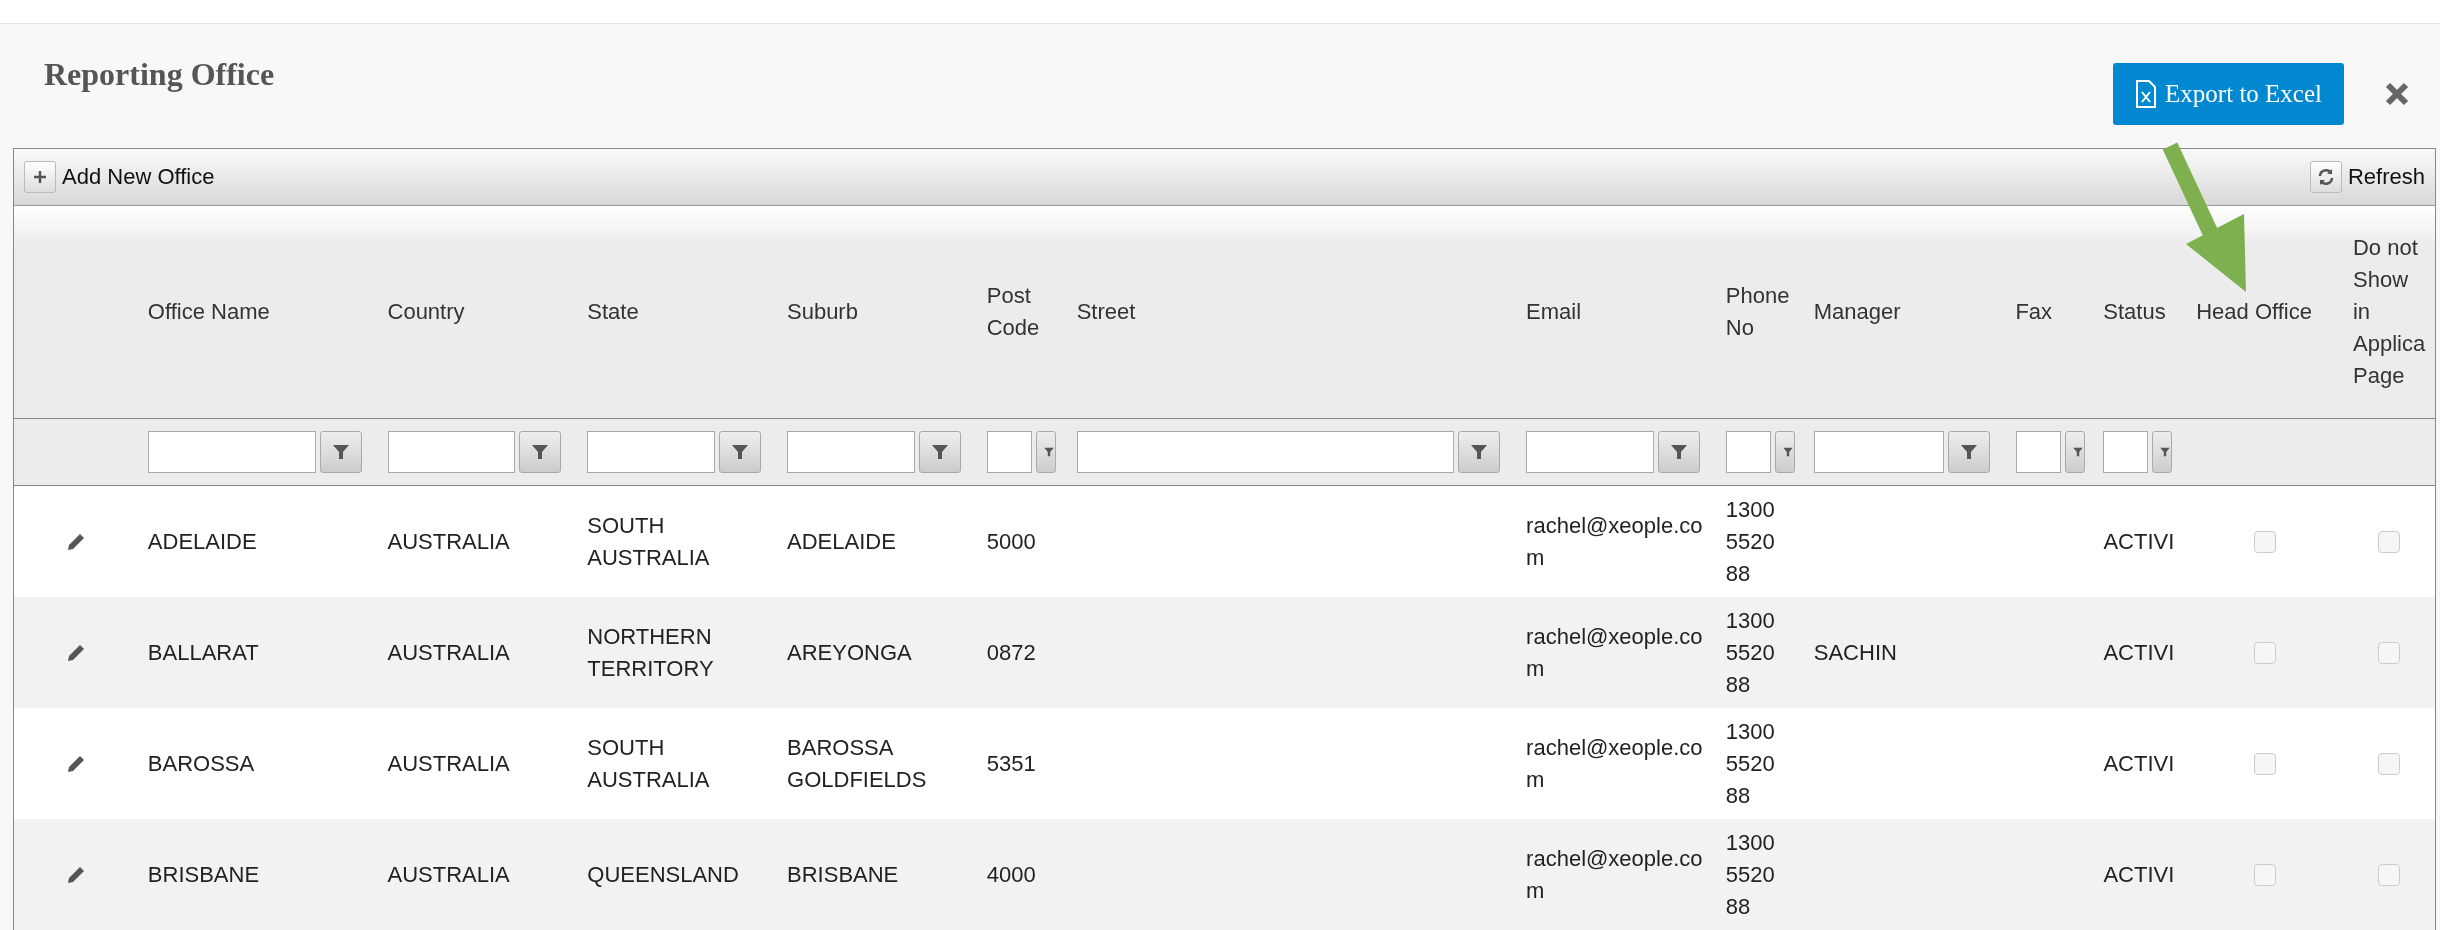  I want to click on column-header: Fax, so click(2034, 312).